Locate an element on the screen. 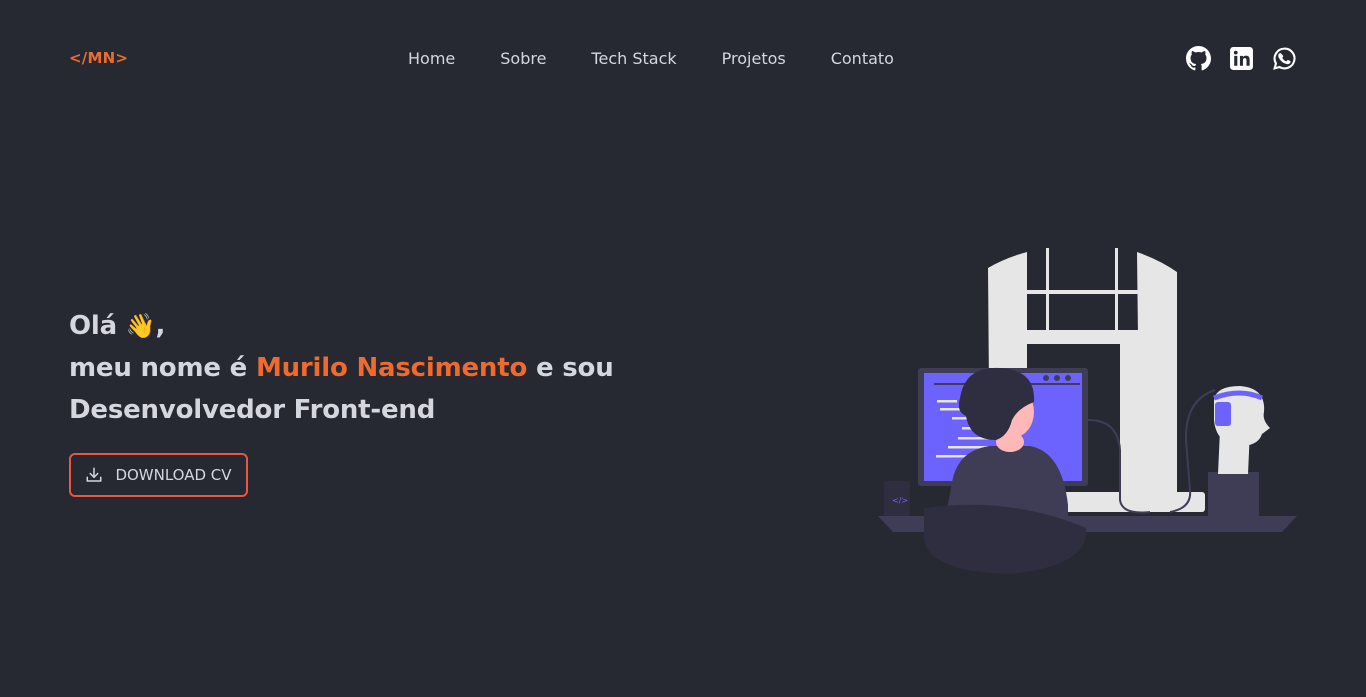  github-link is located at coordinates (1198, 58).